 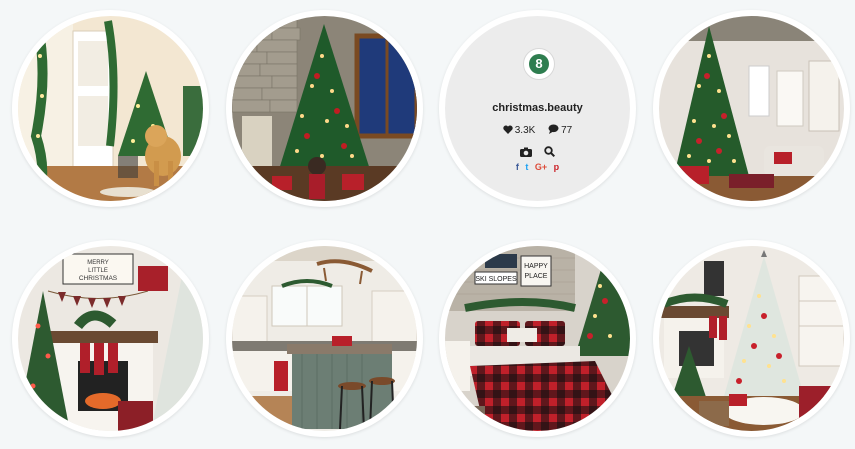 I want to click on gallery-item-5: MERRY LITTLE CHRISTMAS, so click(x=110, y=338).